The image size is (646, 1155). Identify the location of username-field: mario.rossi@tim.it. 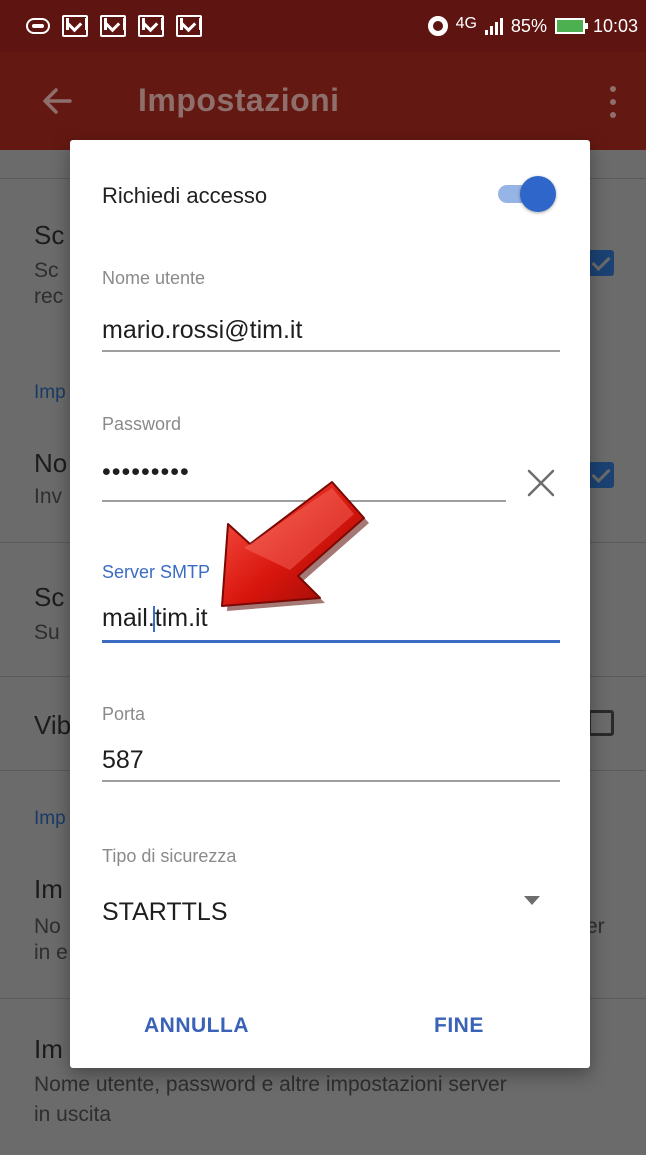
(202, 330).